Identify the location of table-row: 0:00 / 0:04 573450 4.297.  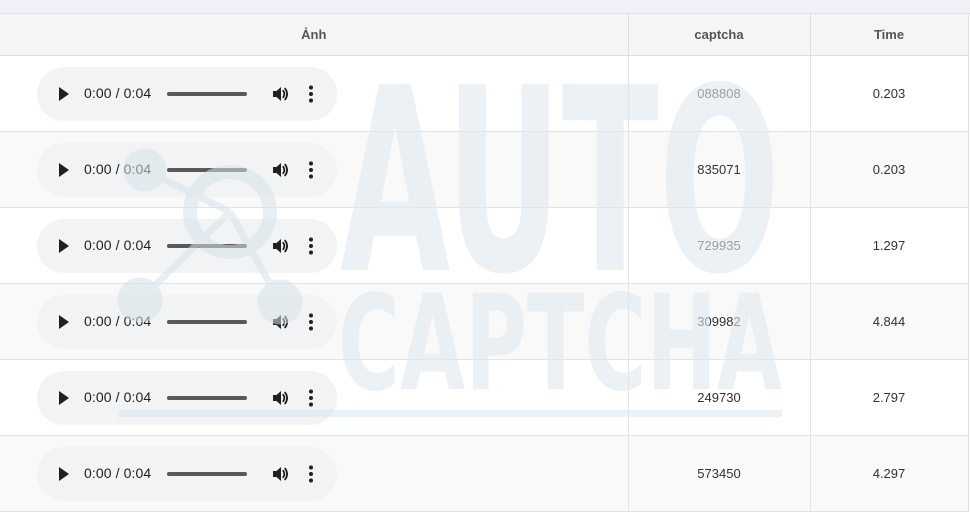
(484, 473).